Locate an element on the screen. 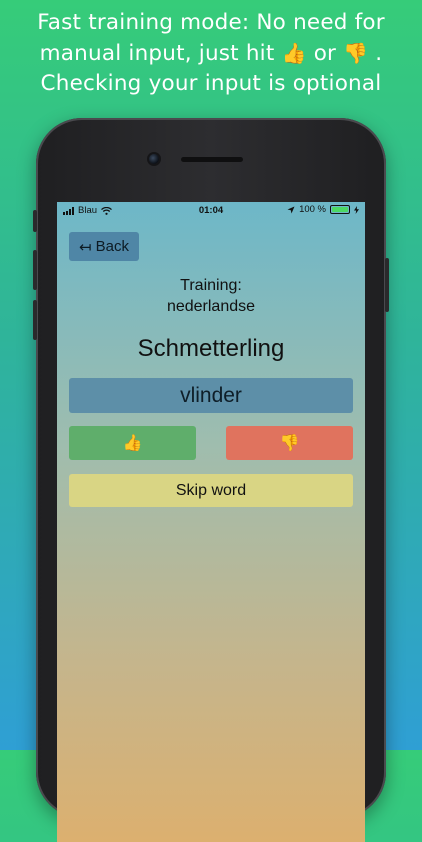  status-bar-right: 100 % is located at coordinates (323, 209).